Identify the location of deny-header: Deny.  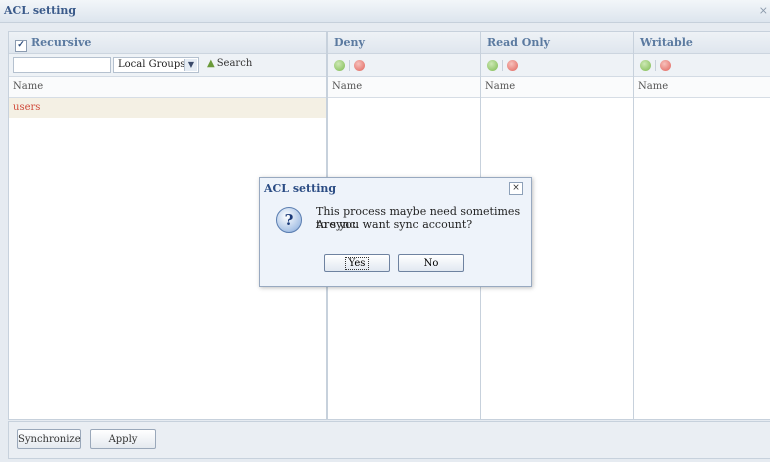
(404, 43).